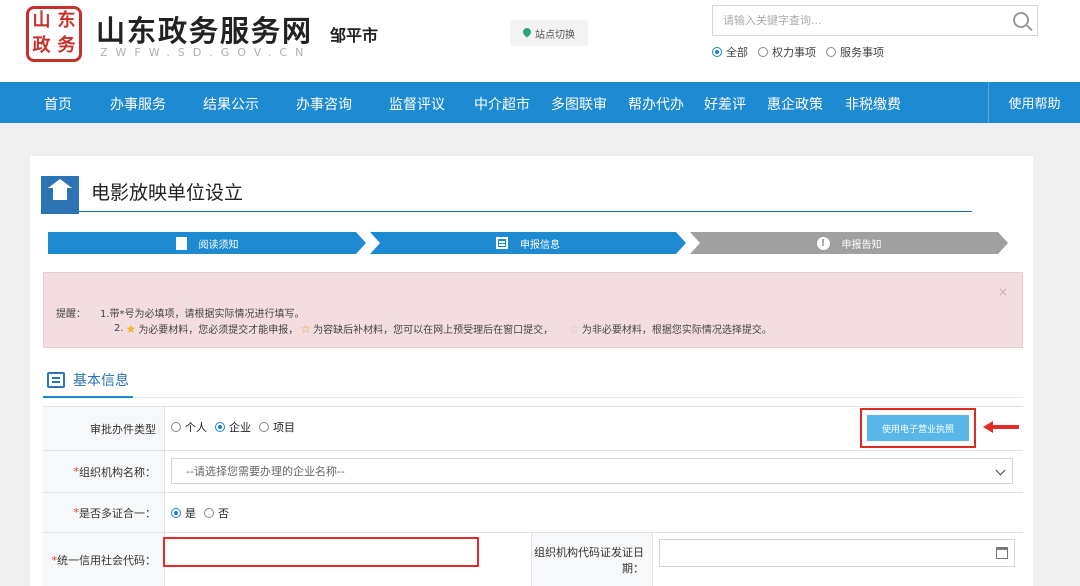 This screenshot has width=1080, height=586. I want to click on nav-item-policies: 惠企政策, so click(795, 104).